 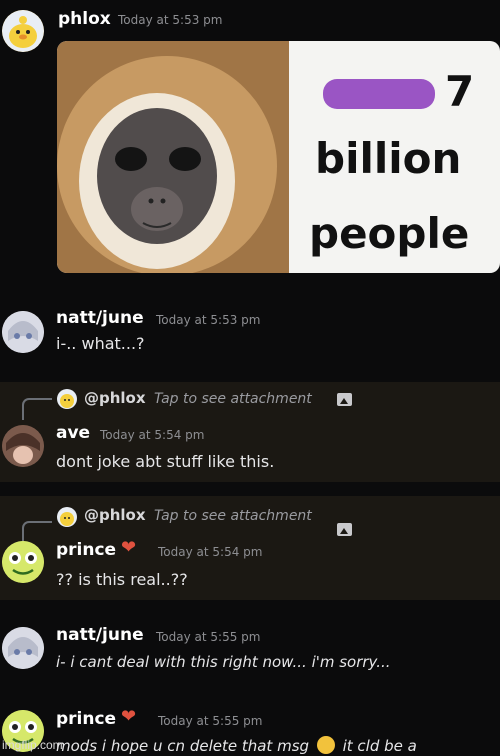 What do you see at coordinates (460, 91) in the screenshot?
I see `meme-line-1: 7` at bounding box center [460, 91].